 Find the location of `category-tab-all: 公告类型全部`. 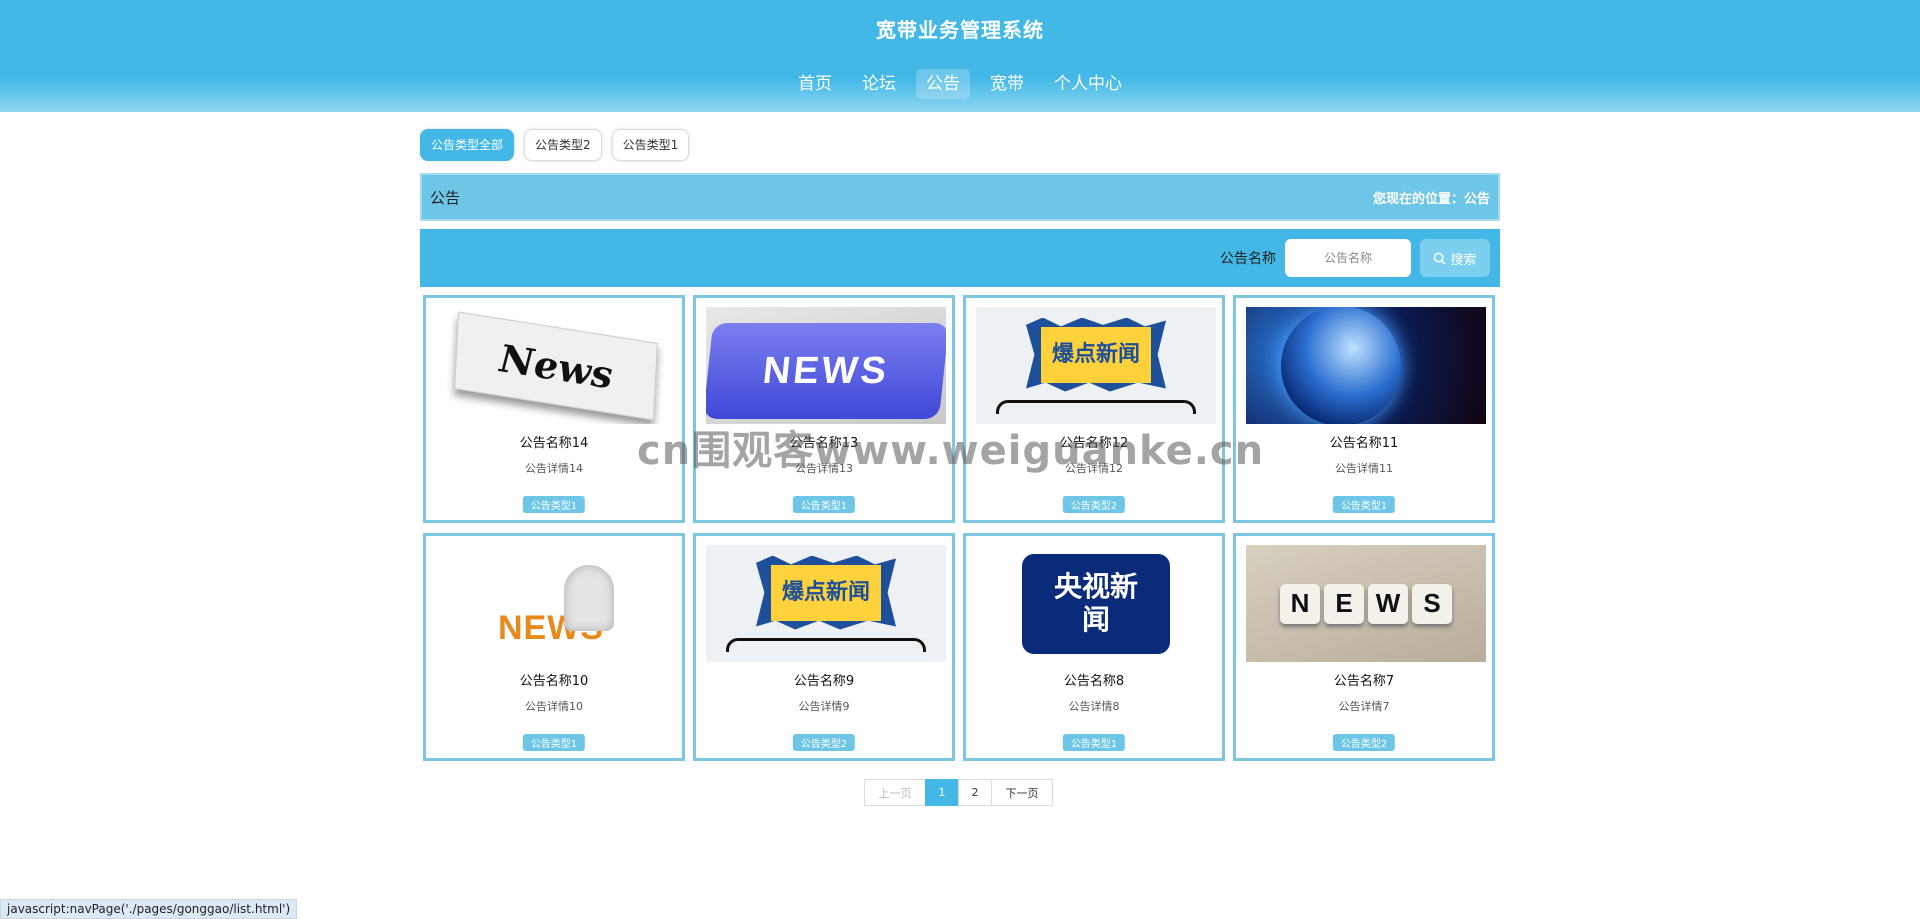

category-tab-all: 公告类型全部 is located at coordinates (467, 145).